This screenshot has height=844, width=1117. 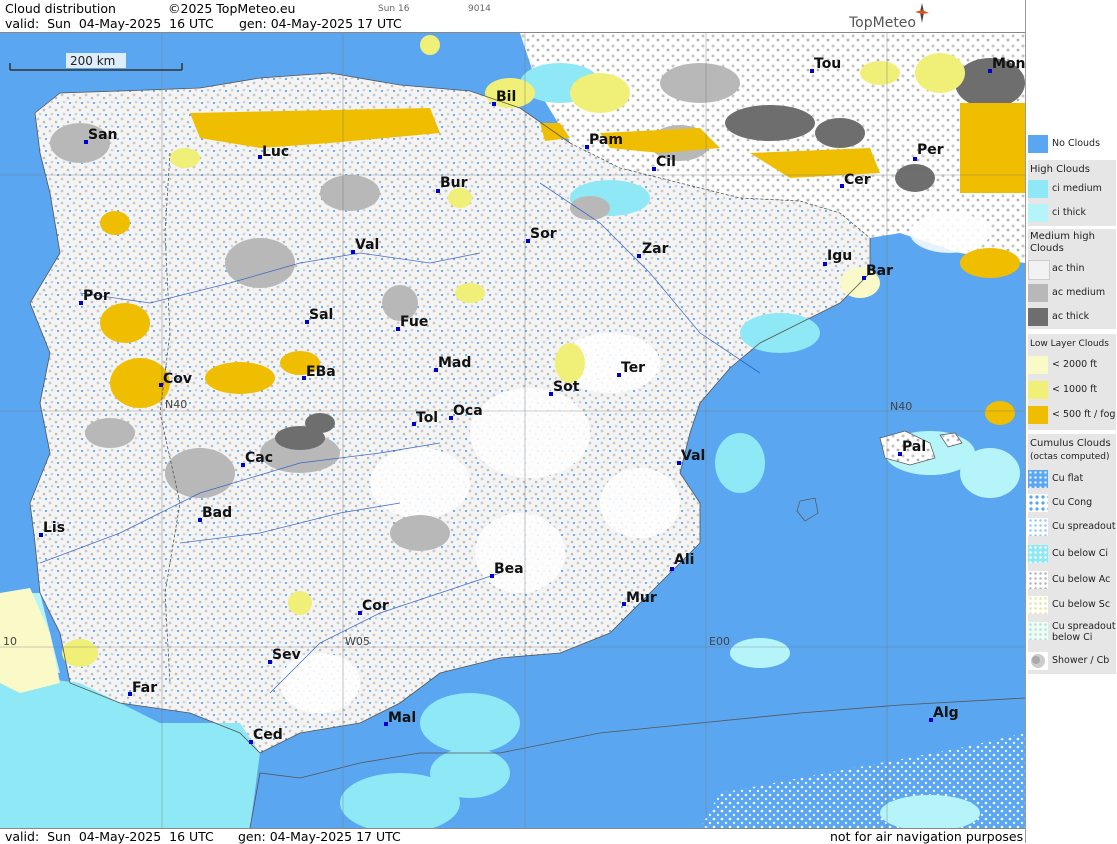 What do you see at coordinates (60, 8) in the screenshot?
I see `map-title: Cloud distribution` at bounding box center [60, 8].